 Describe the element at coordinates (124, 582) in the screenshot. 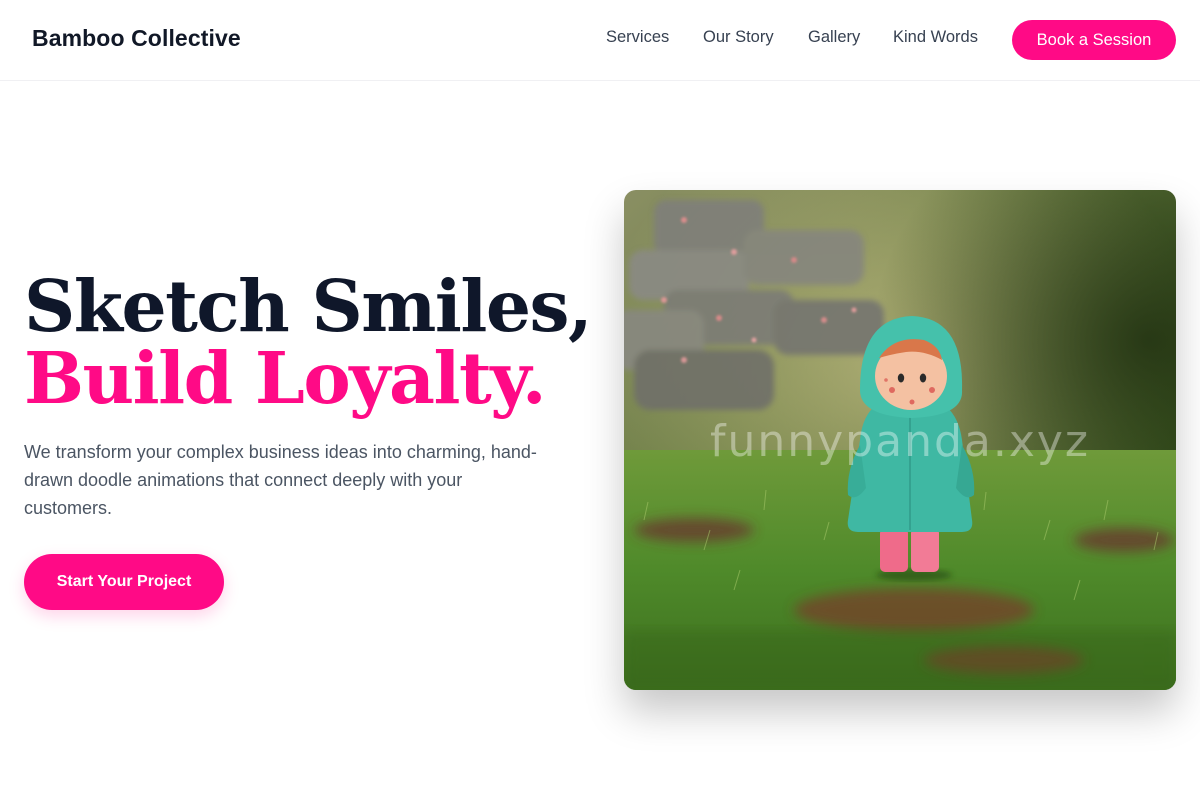

I see `start-project-button: Start Your Project` at that location.